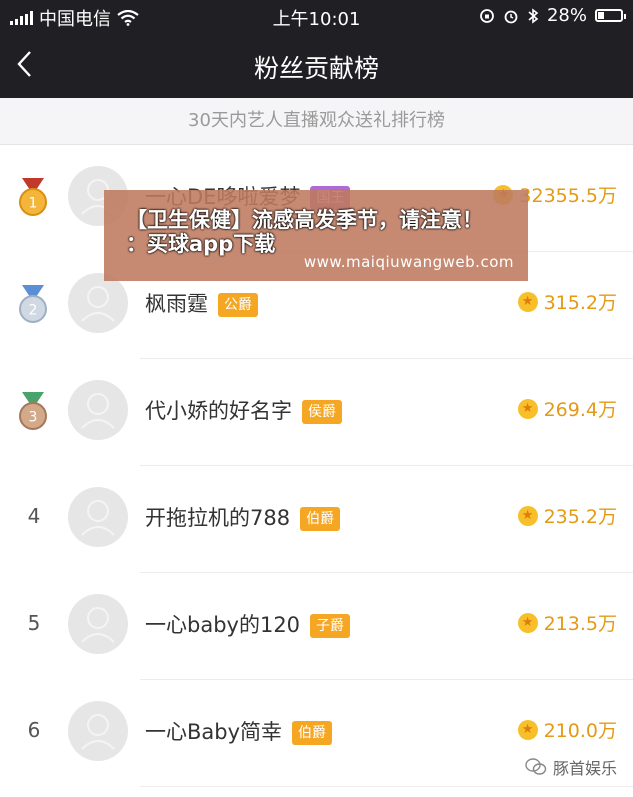 The width and height of the screenshot is (633, 797). What do you see at coordinates (33, 418) in the screenshot?
I see `rank-number: 3` at bounding box center [33, 418].